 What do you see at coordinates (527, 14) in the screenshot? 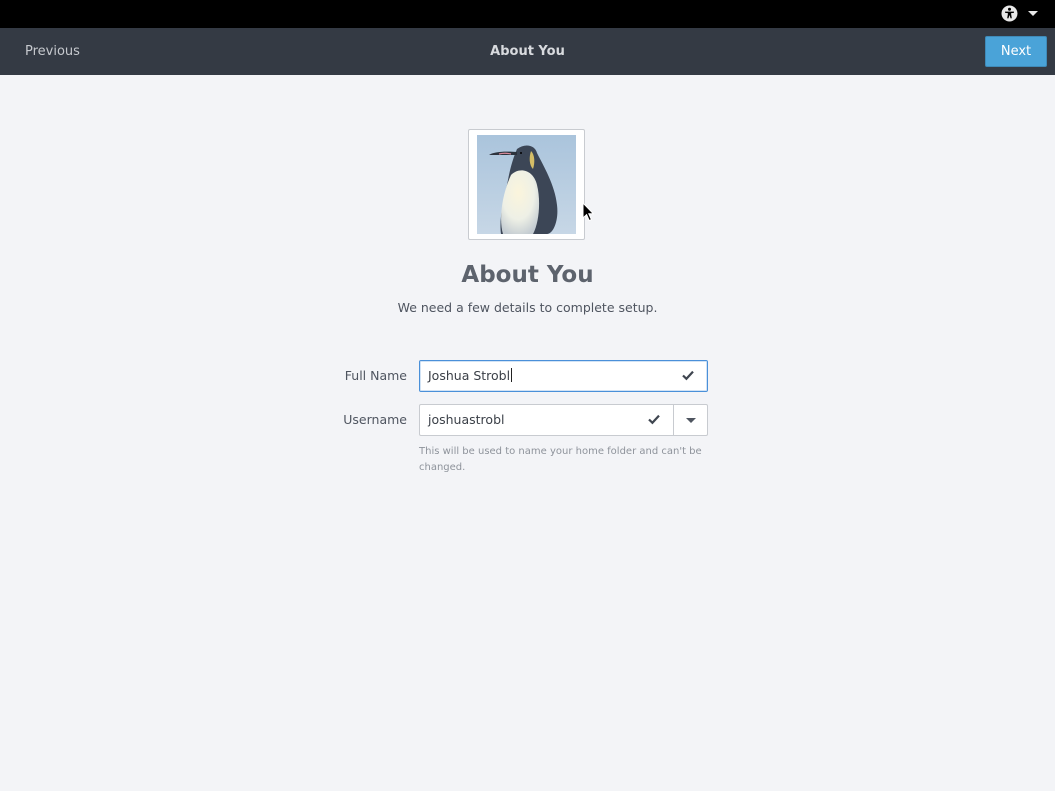
I see `top-bar` at bounding box center [527, 14].